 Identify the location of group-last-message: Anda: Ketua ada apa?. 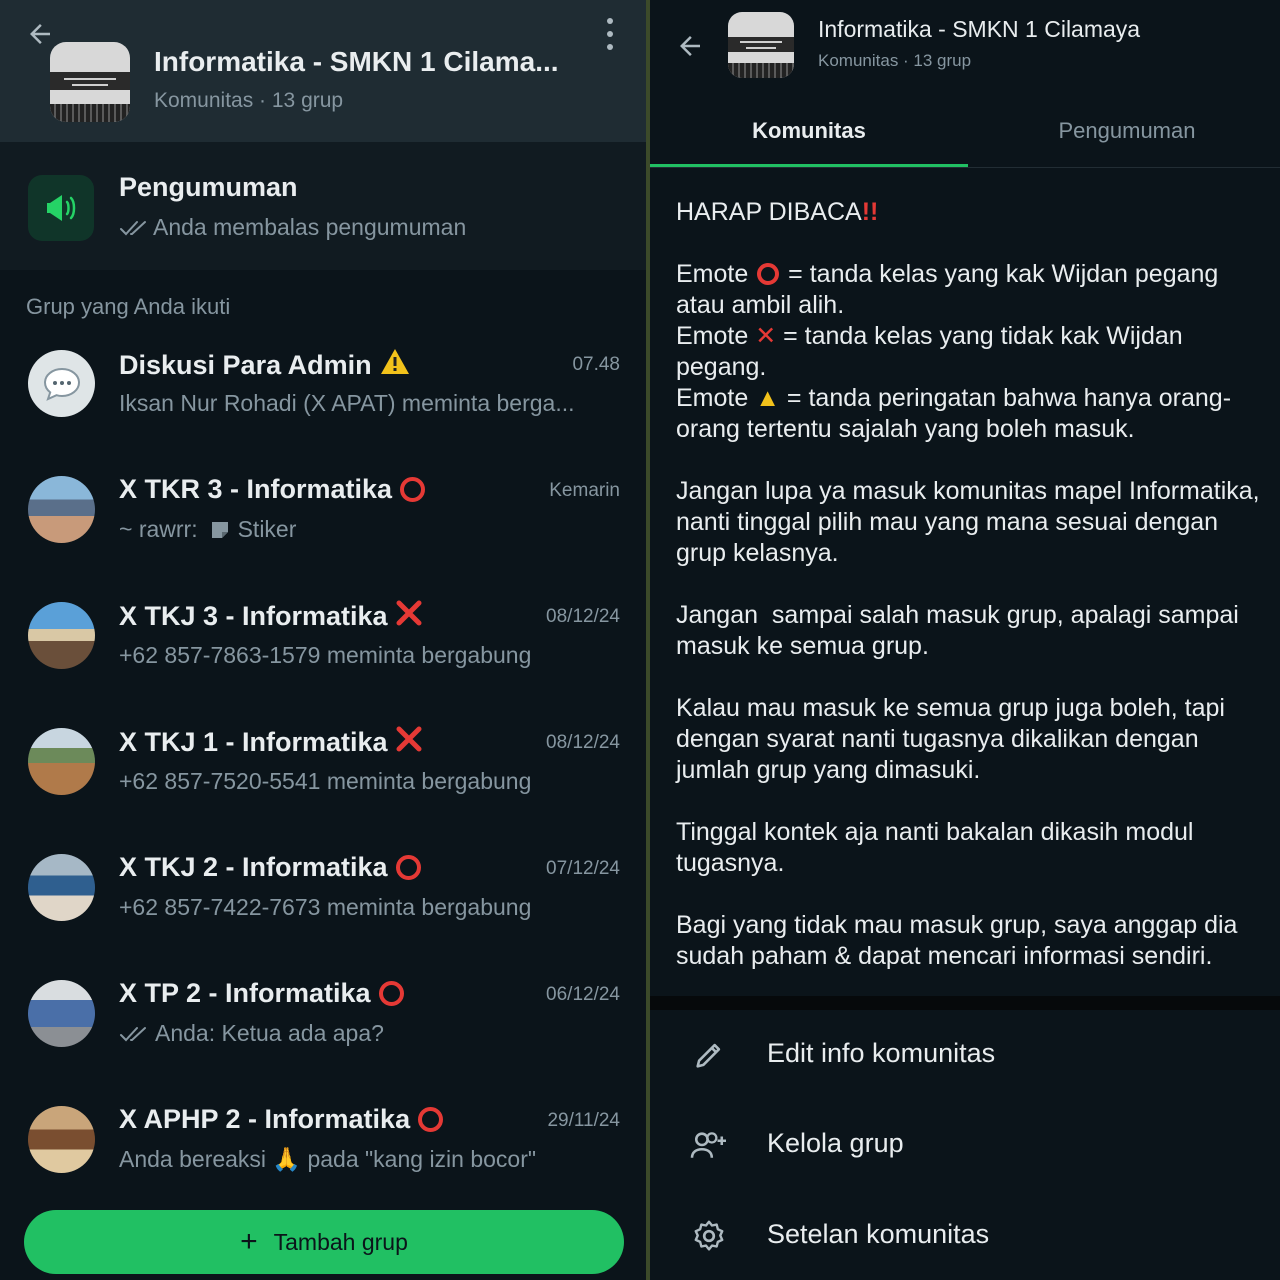
(251, 1033).